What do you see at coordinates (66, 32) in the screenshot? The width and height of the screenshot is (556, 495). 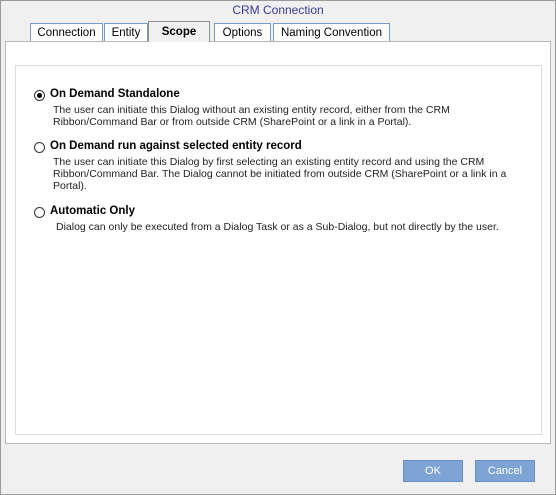 I see `tab-connection: Connection` at bounding box center [66, 32].